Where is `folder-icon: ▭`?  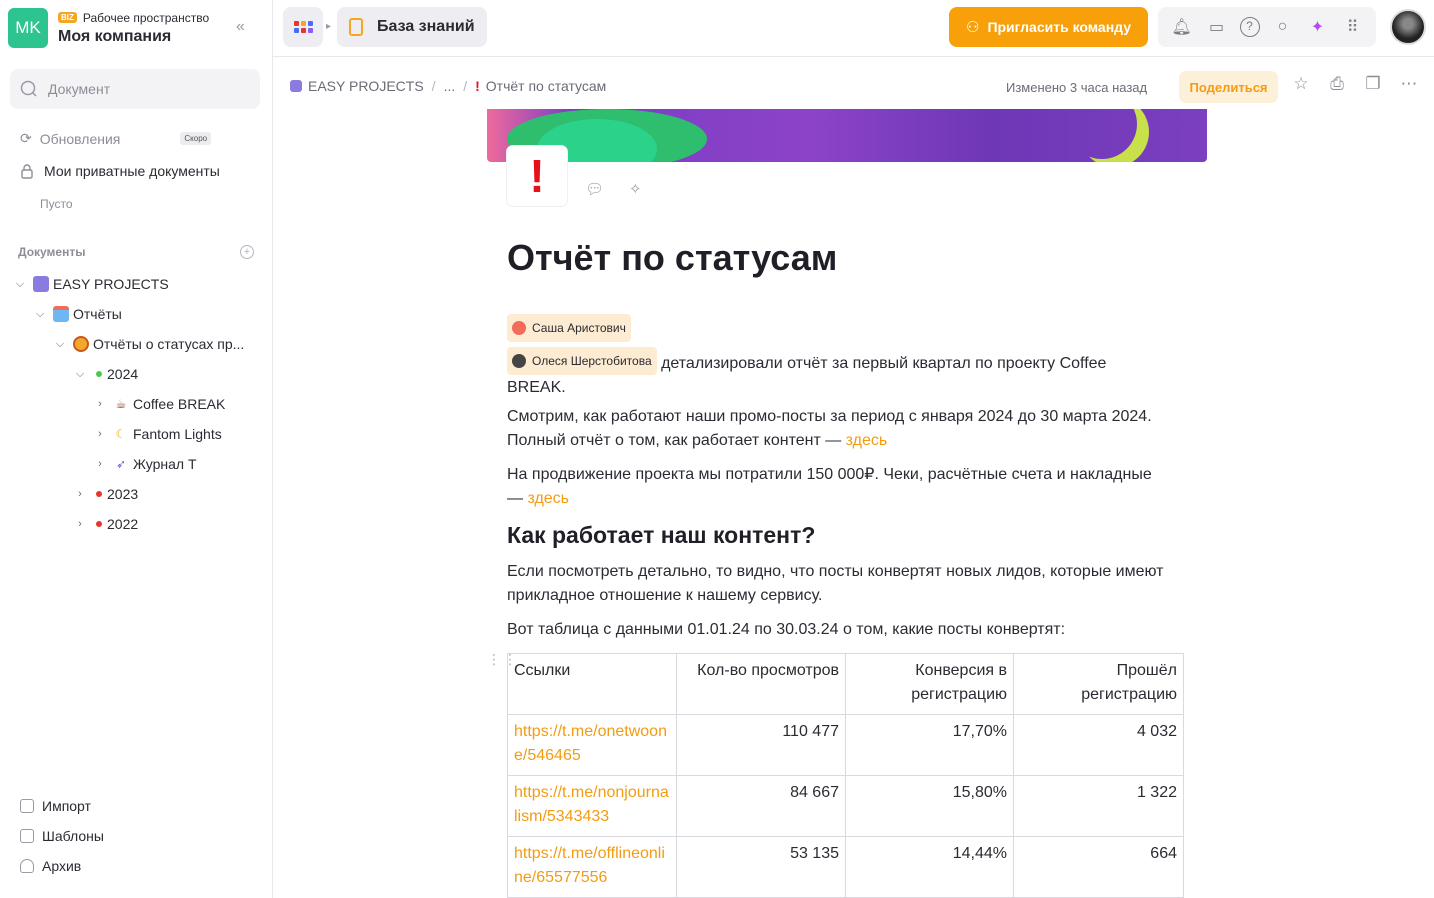 folder-icon: ▭ is located at coordinates (1217, 27).